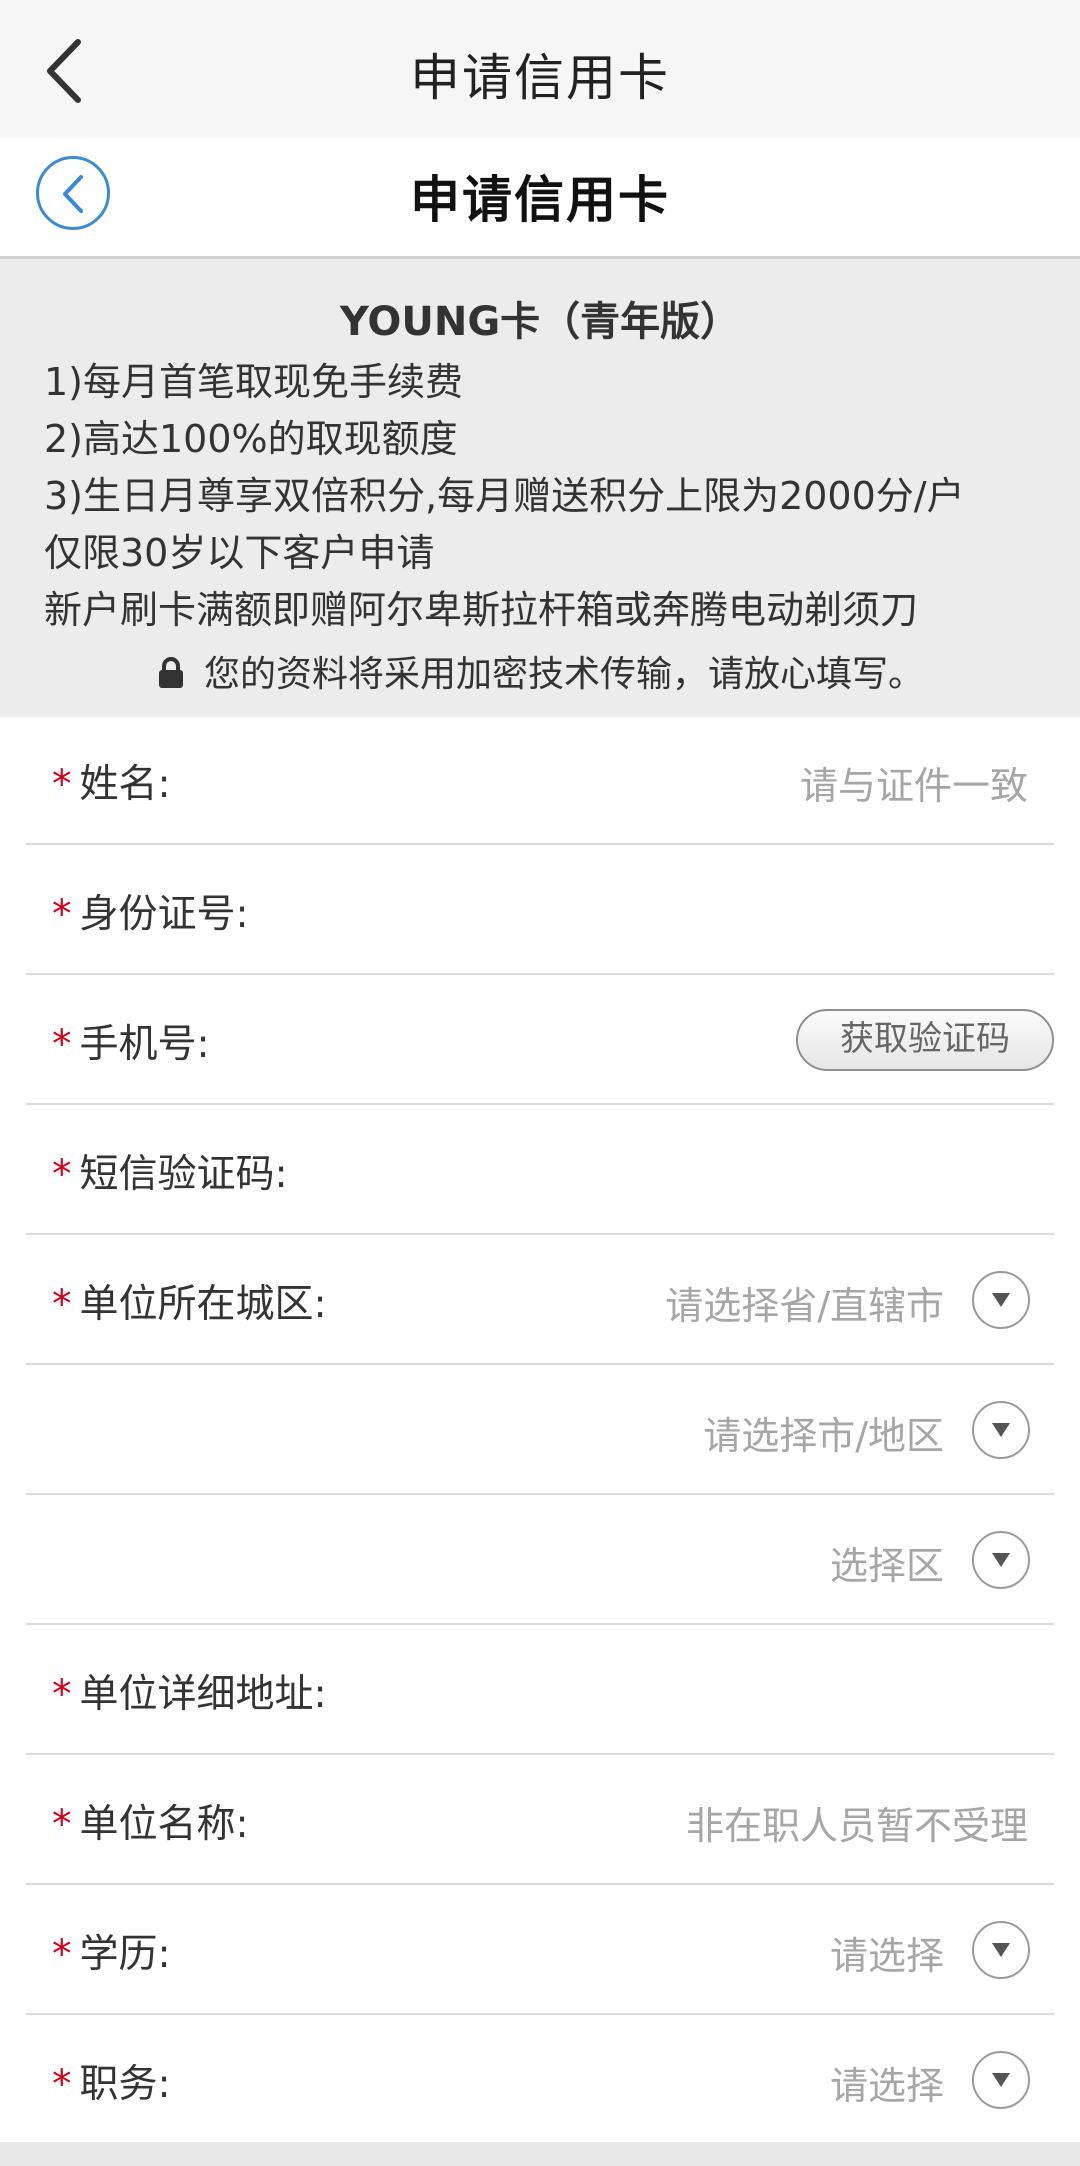  Describe the element at coordinates (251, 439) in the screenshot. I see `benefit-line: 2)高达100%的取现额度` at that location.